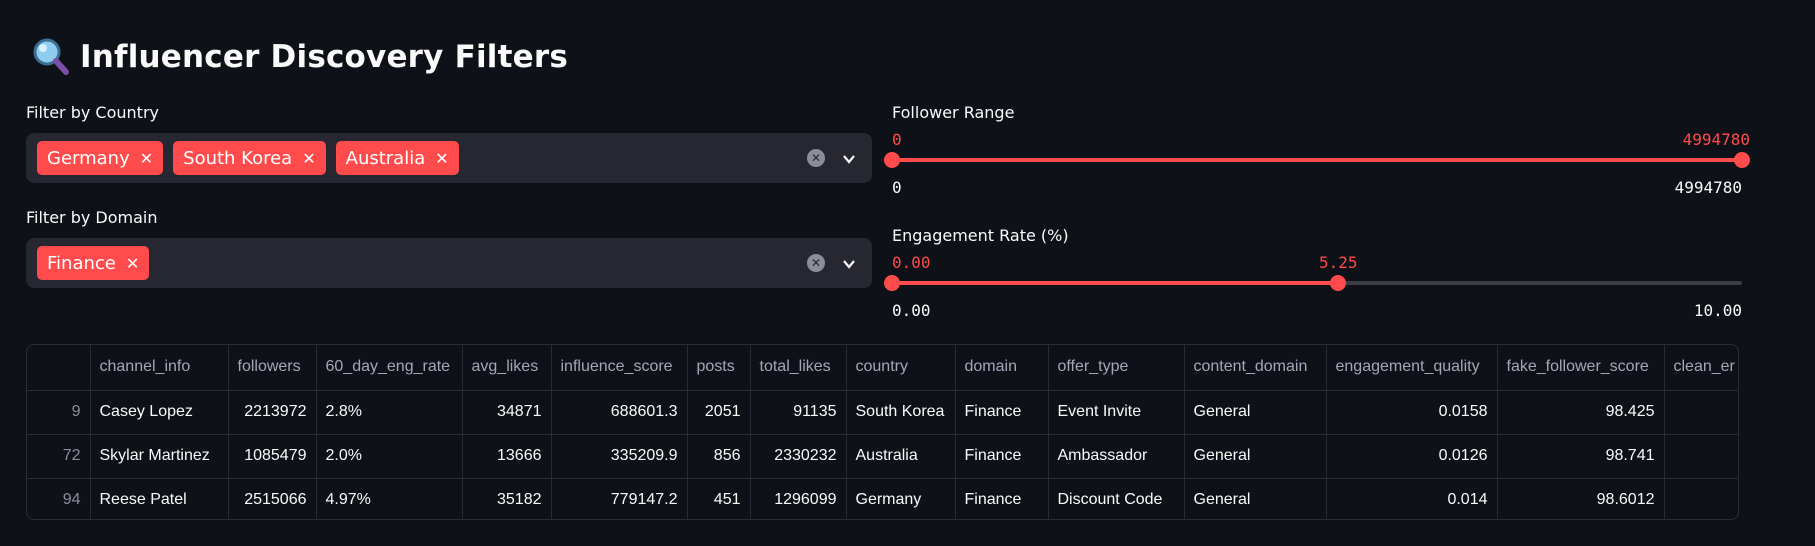  What do you see at coordinates (389, 498) in the screenshot?
I see `table-cell: 4.97%` at bounding box center [389, 498].